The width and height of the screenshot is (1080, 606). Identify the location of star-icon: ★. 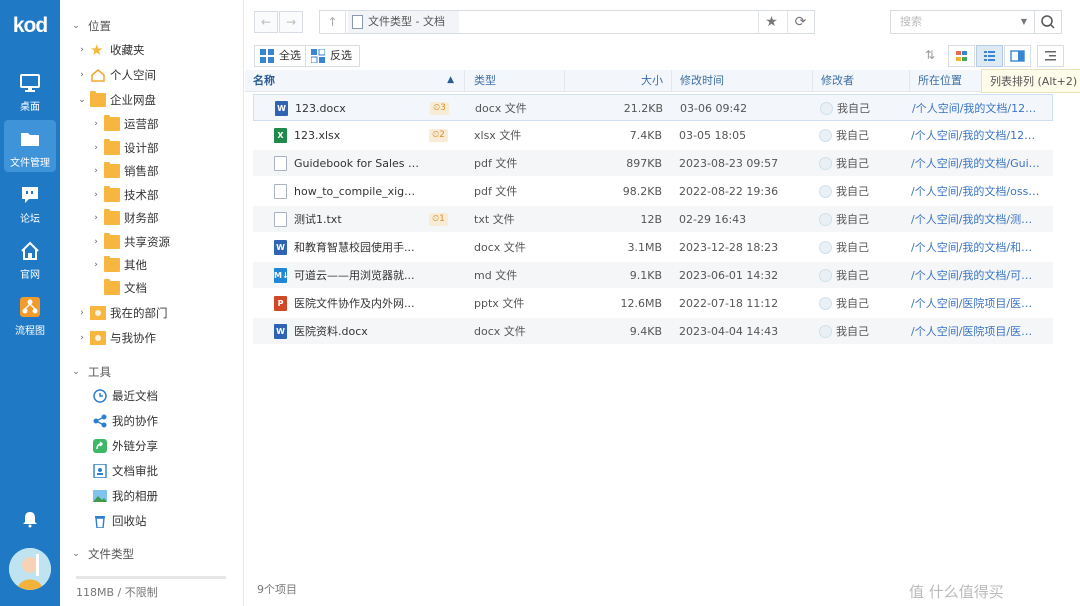
(771, 22).